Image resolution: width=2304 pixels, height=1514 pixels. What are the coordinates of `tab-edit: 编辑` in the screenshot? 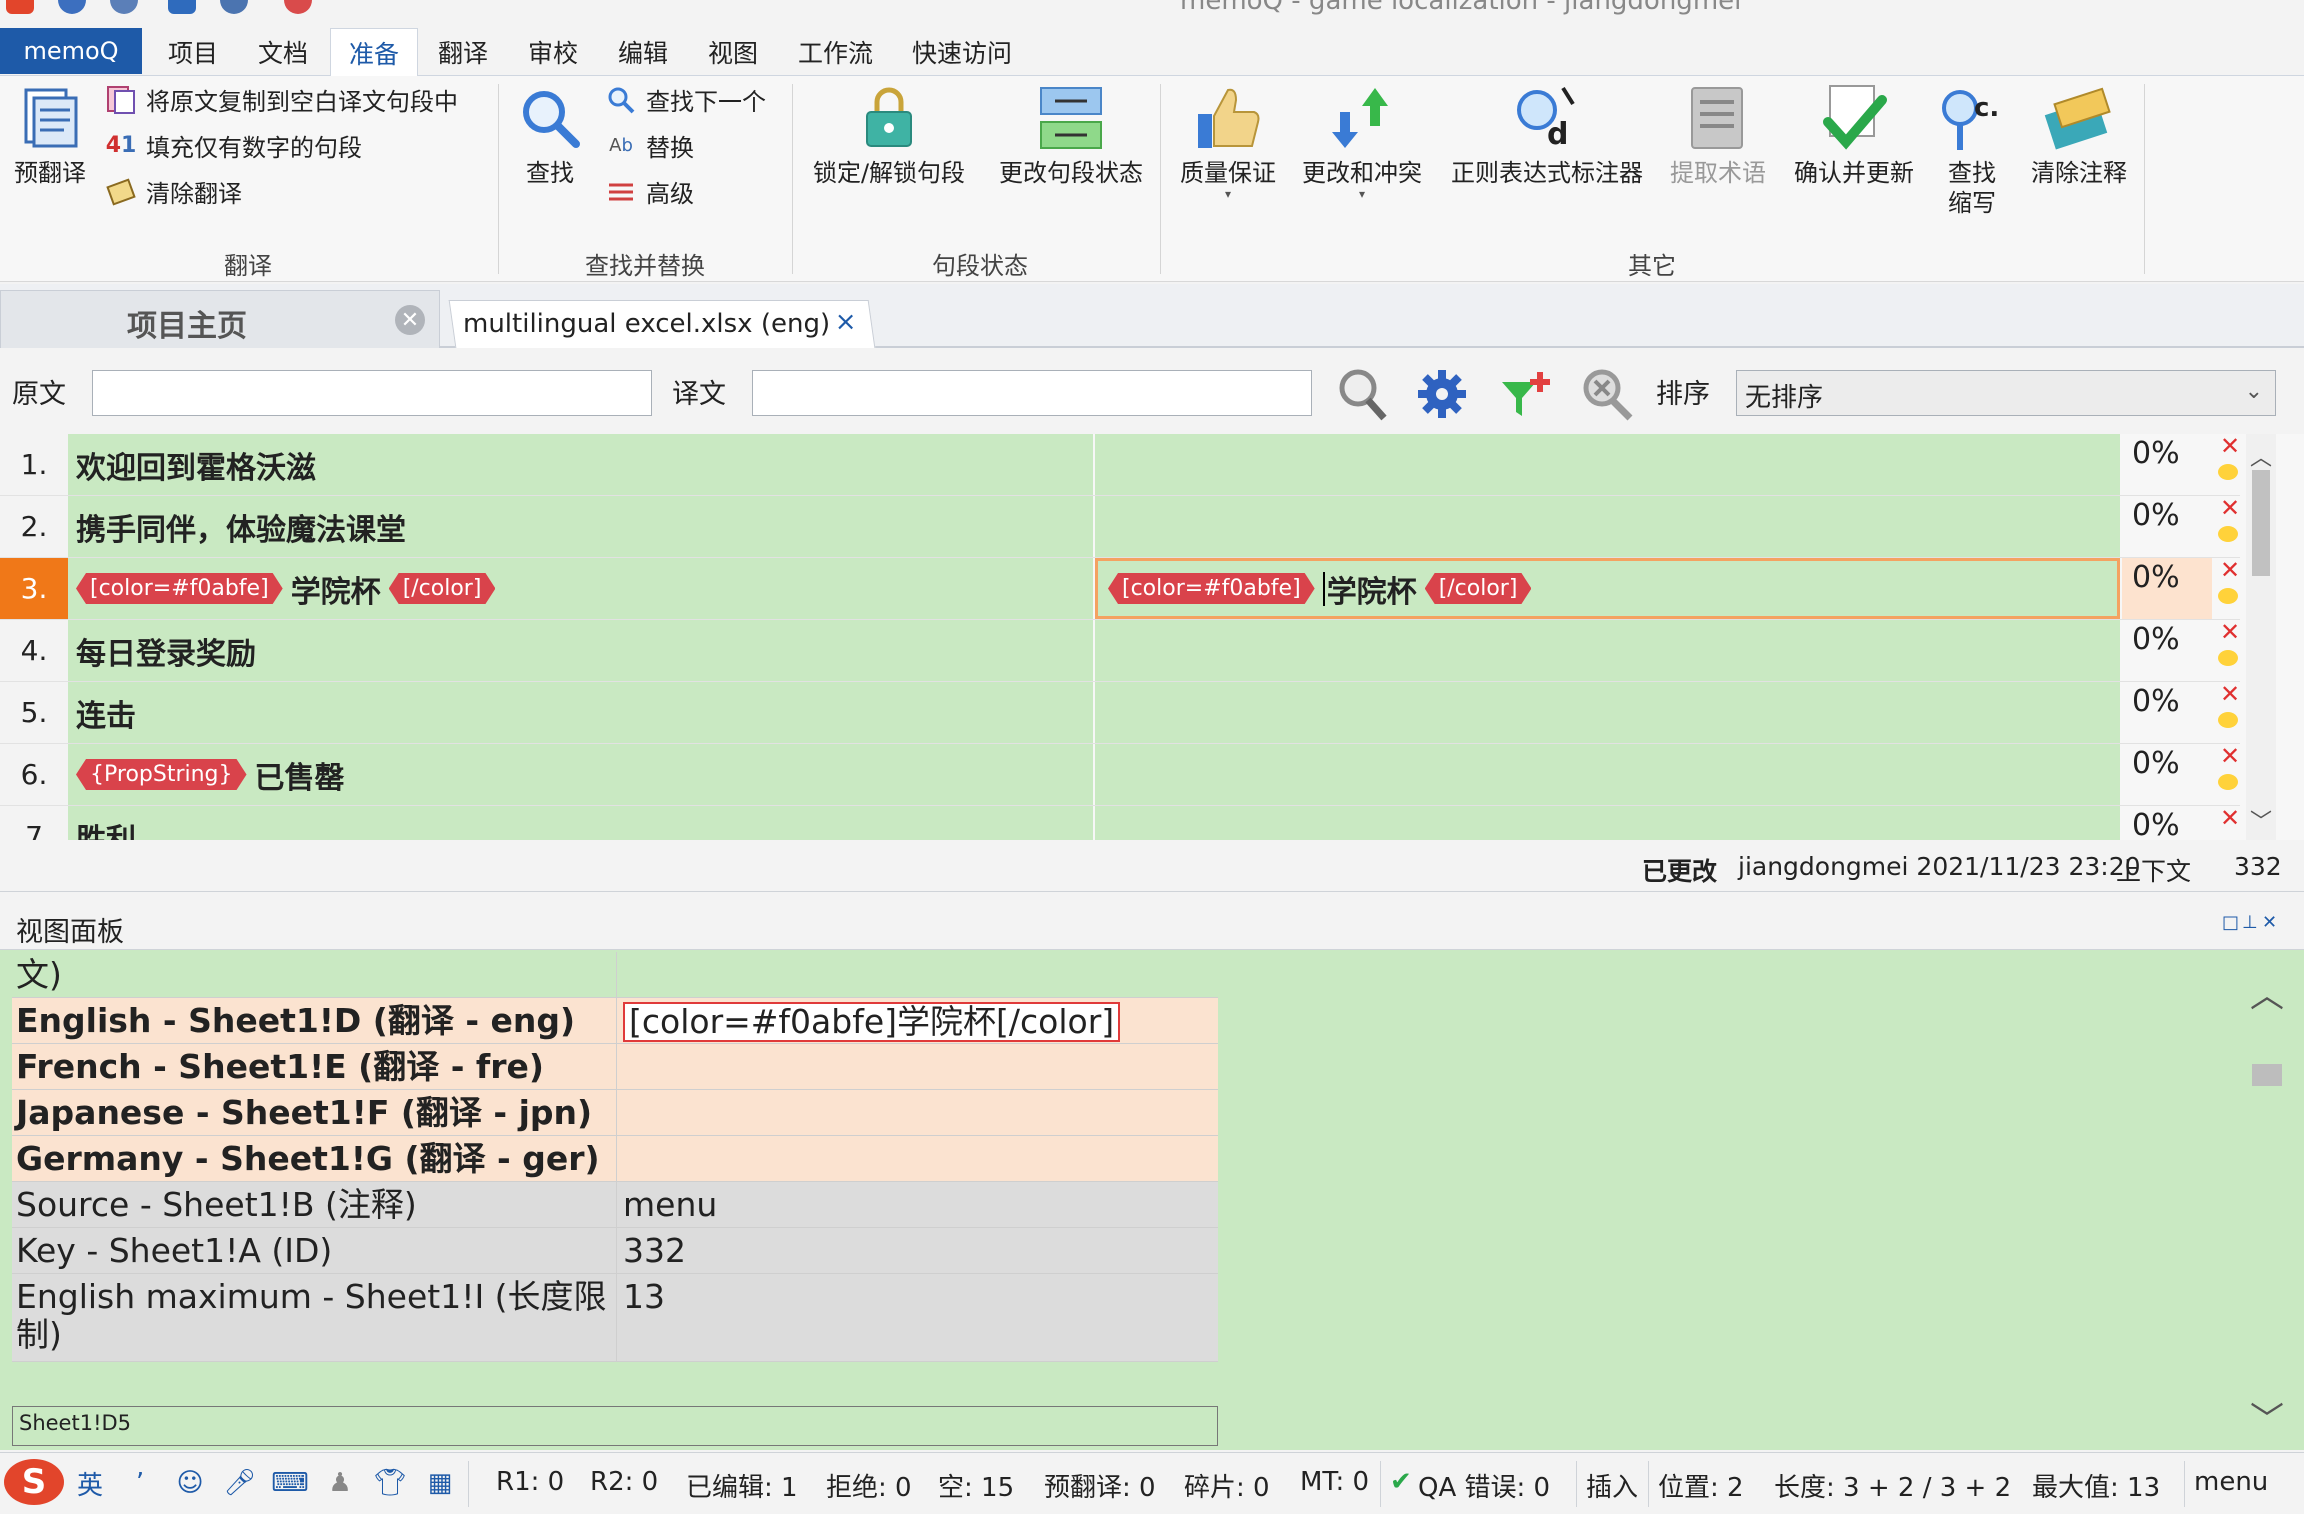 It's located at (643, 52).